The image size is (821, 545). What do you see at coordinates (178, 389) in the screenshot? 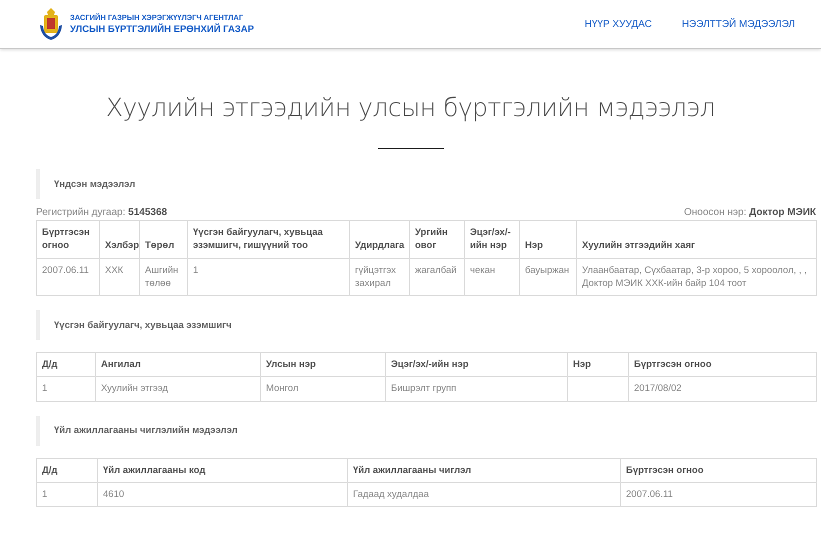
I see `table-cell: Хуулийн этгээд` at bounding box center [178, 389].